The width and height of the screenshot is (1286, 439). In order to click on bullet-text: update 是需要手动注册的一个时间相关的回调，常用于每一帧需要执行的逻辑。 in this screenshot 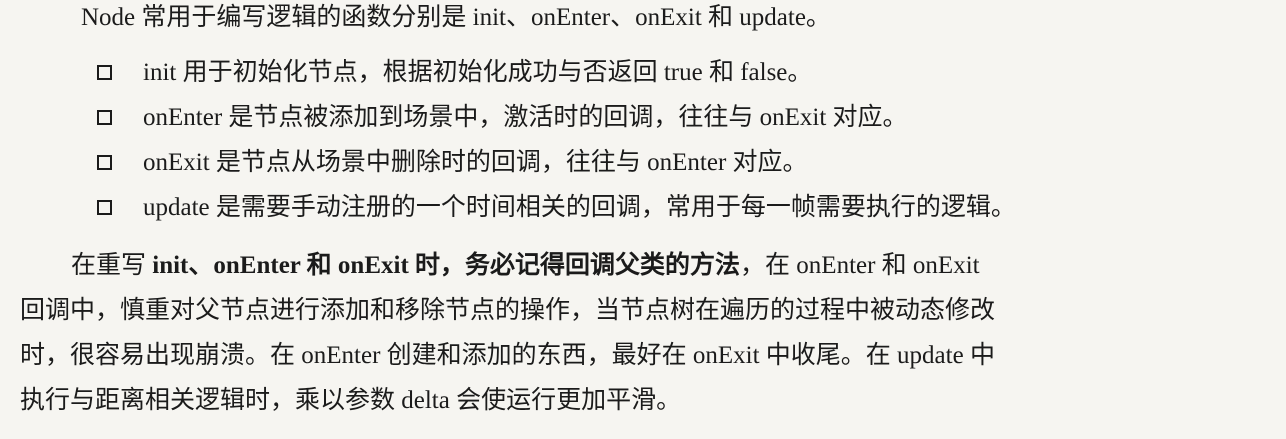, I will do `click(579, 207)`.